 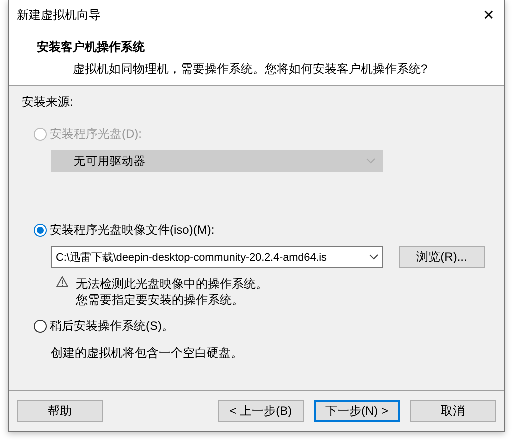 I want to click on dialog-button: 下一步(N) >, so click(x=357, y=411).